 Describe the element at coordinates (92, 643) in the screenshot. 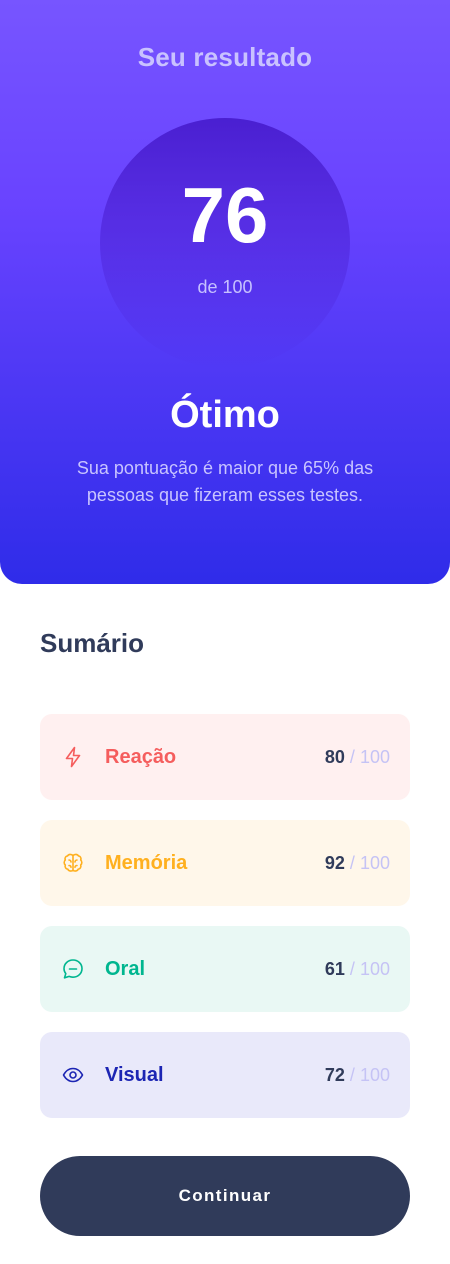

I see `summary-title: Sumário` at that location.